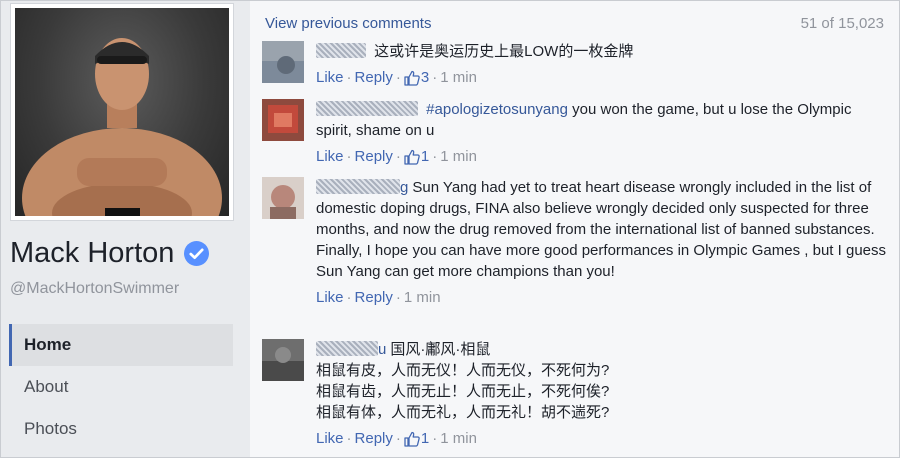 This screenshot has height=458, width=900. Describe the element at coordinates (440, 349) in the screenshot. I see `comment-text: 国风·鄘风·相鼠` at that location.